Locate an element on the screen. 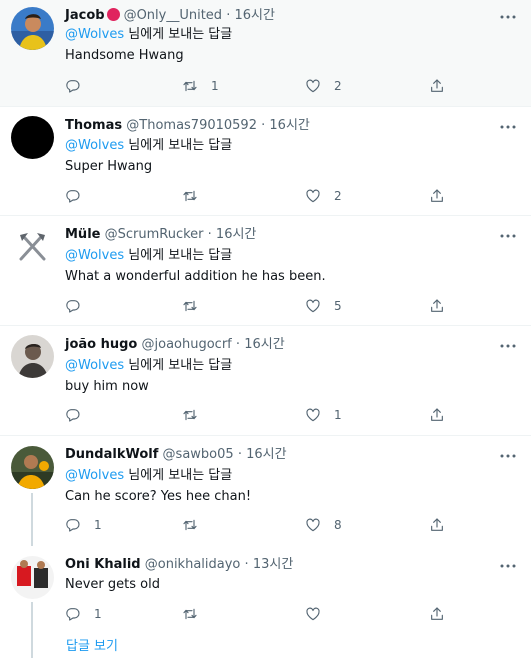  user-name: Müle is located at coordinates (82, 234).